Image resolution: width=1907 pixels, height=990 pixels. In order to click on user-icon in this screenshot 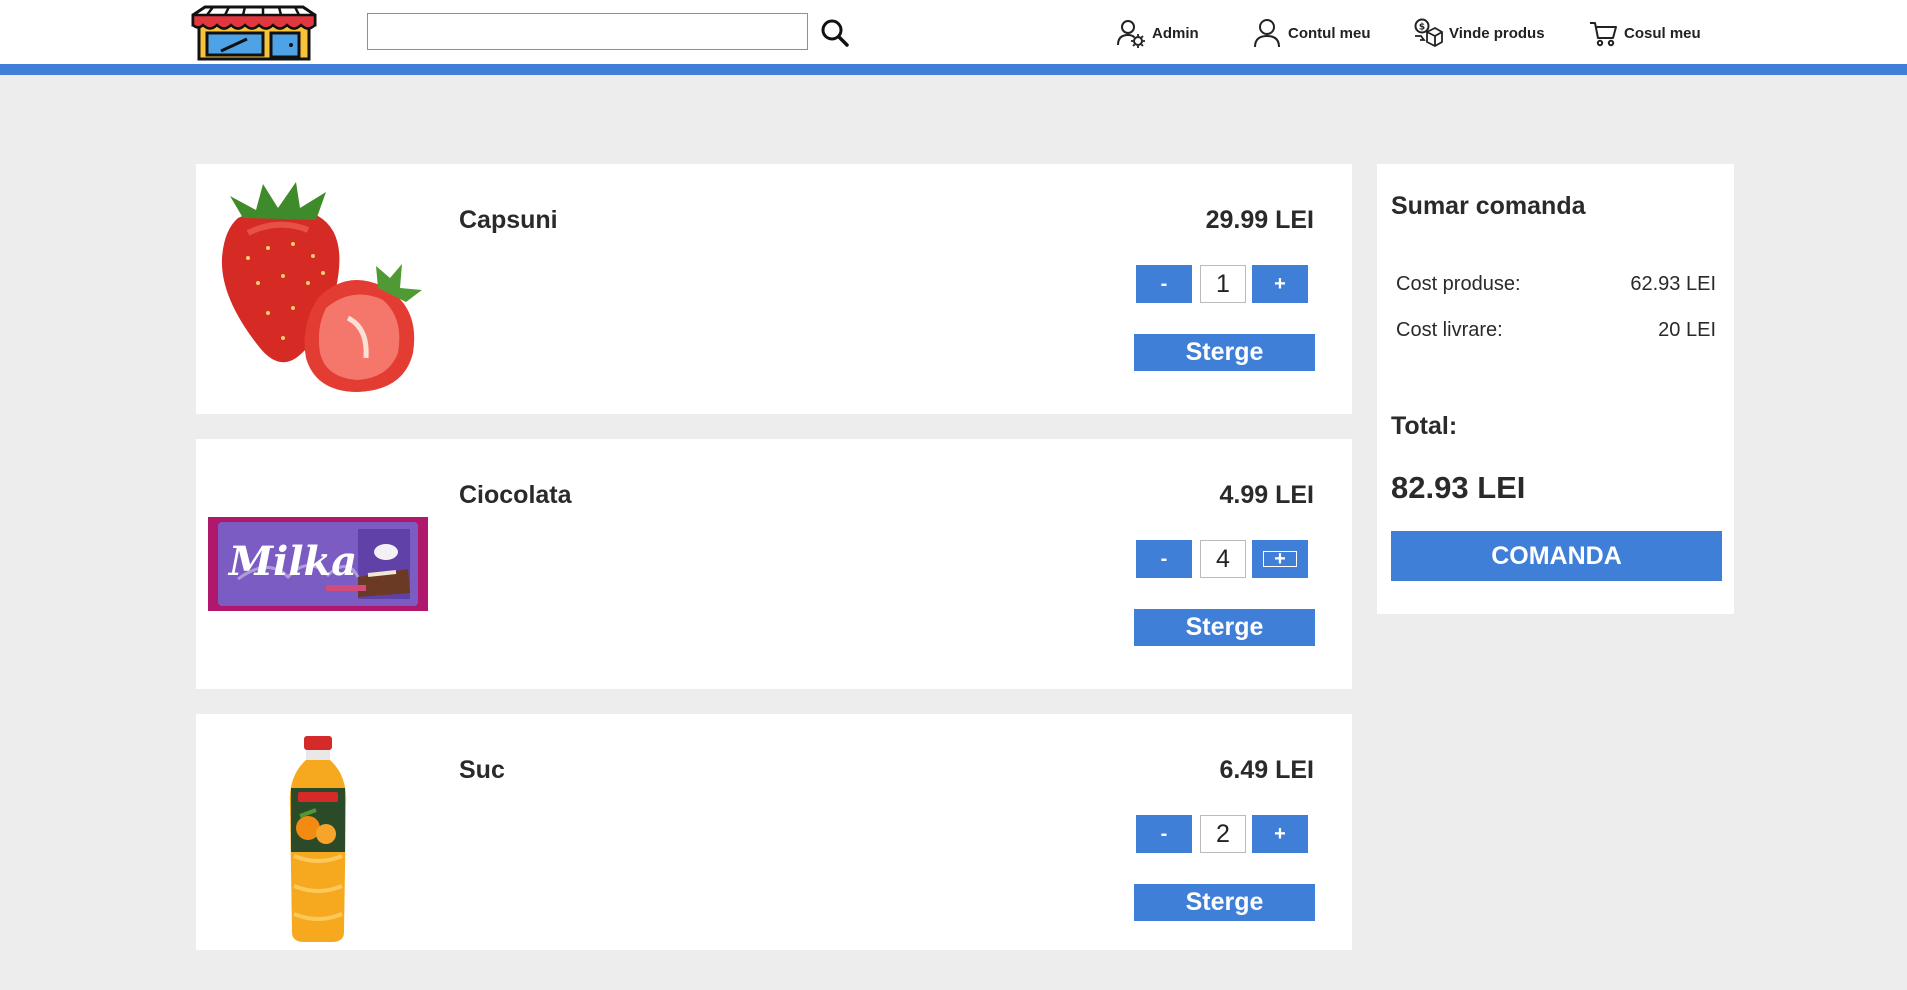, I will do `click(1267, 33)`.